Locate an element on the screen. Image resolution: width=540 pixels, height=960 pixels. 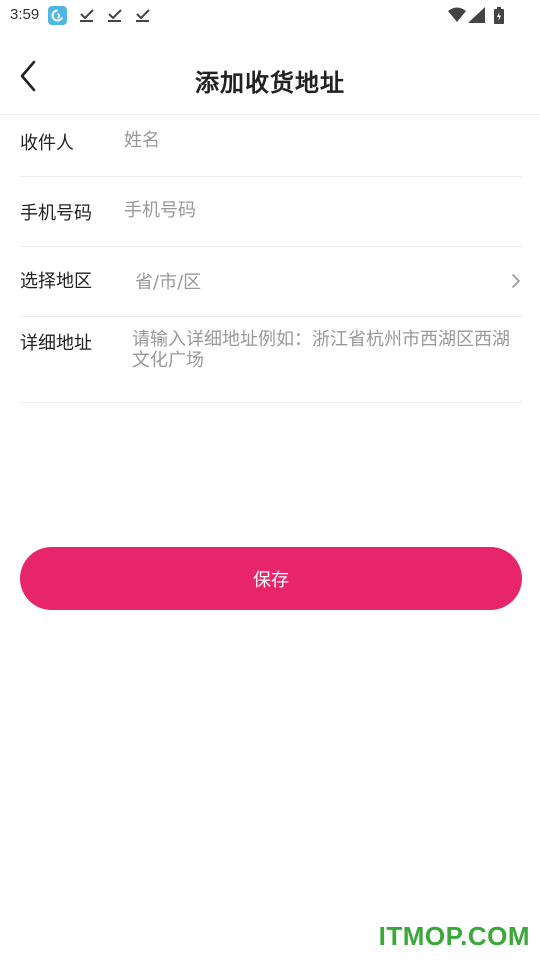
address-label: 详细地址 is located at coordinates (56, 343).